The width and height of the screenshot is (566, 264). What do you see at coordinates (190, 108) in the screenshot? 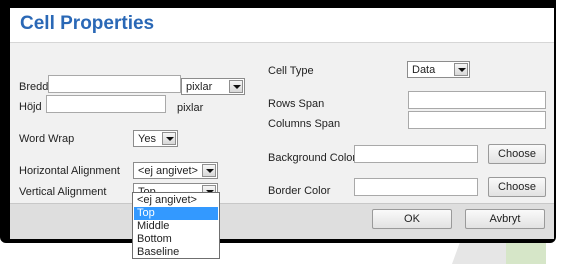
I see `height-unit-text: pixlar` at bounding box center [190, 108].